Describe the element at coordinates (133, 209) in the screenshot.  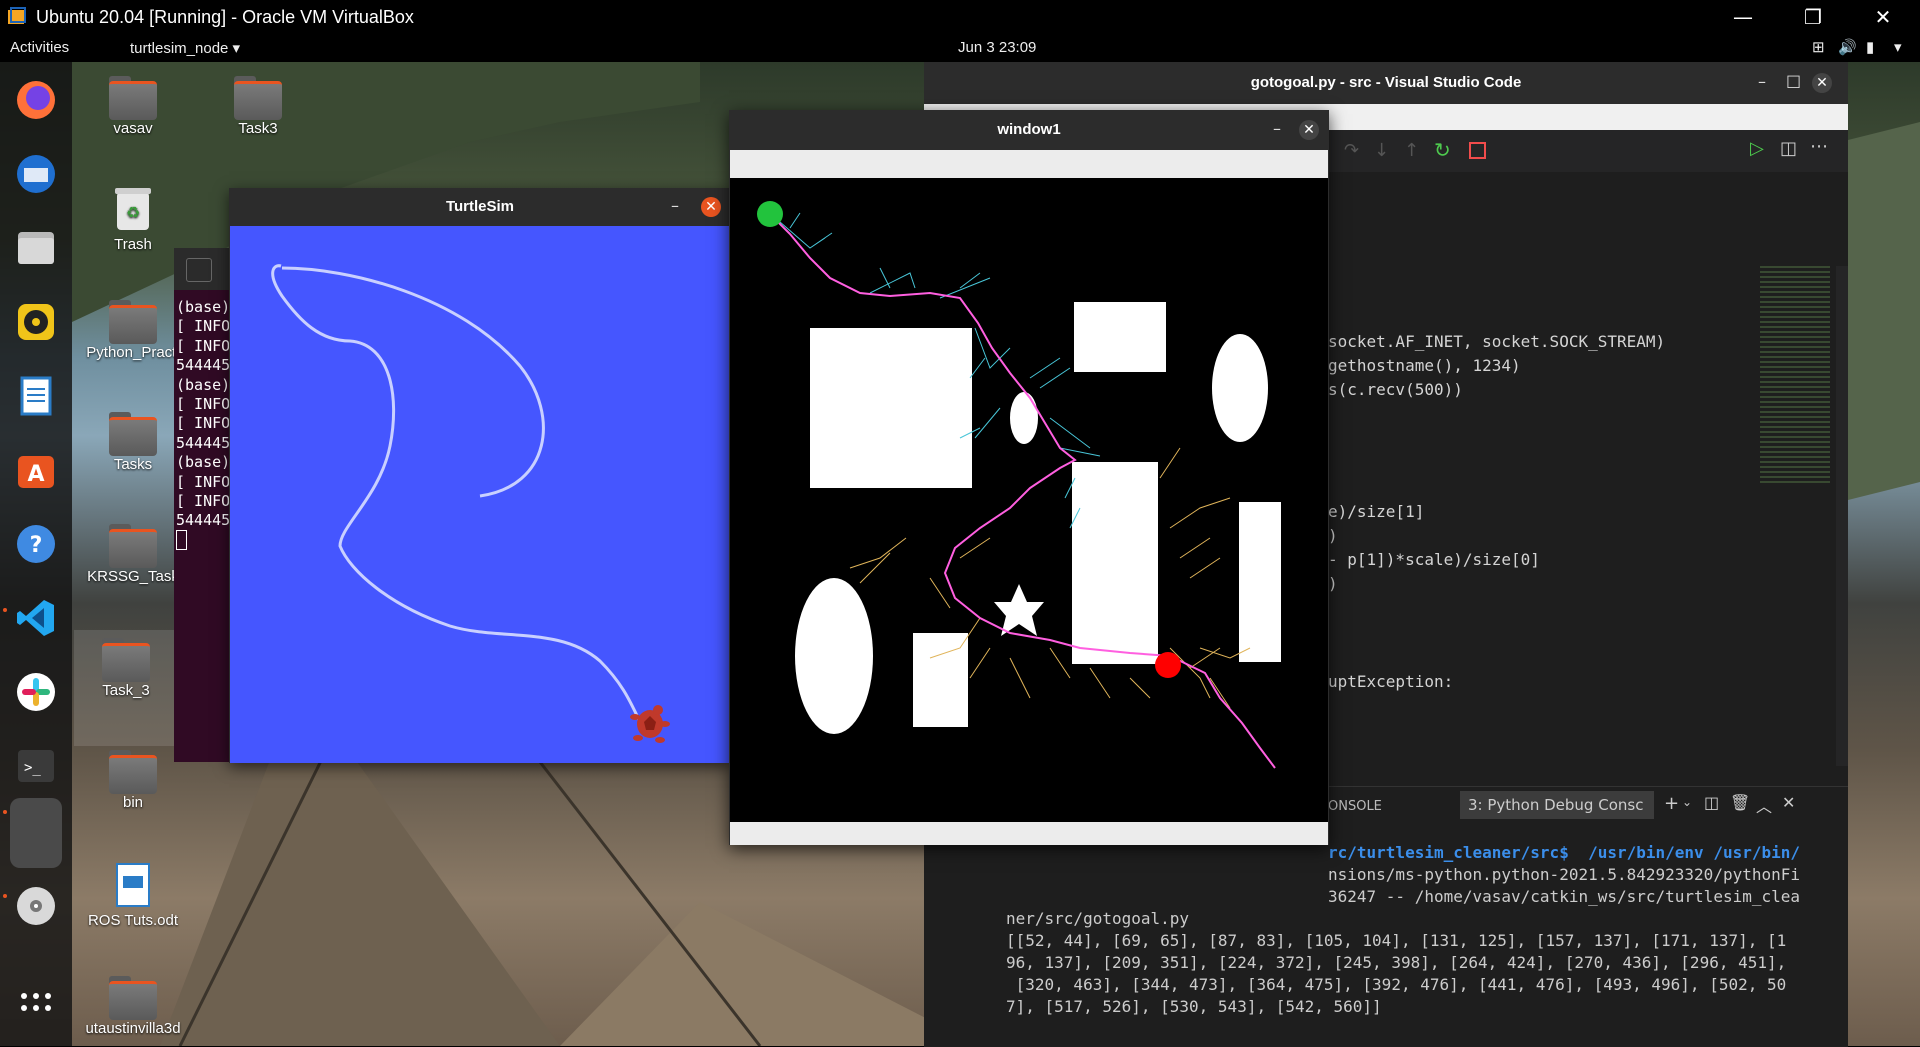
I see `trash-icon: ♻` at that location.